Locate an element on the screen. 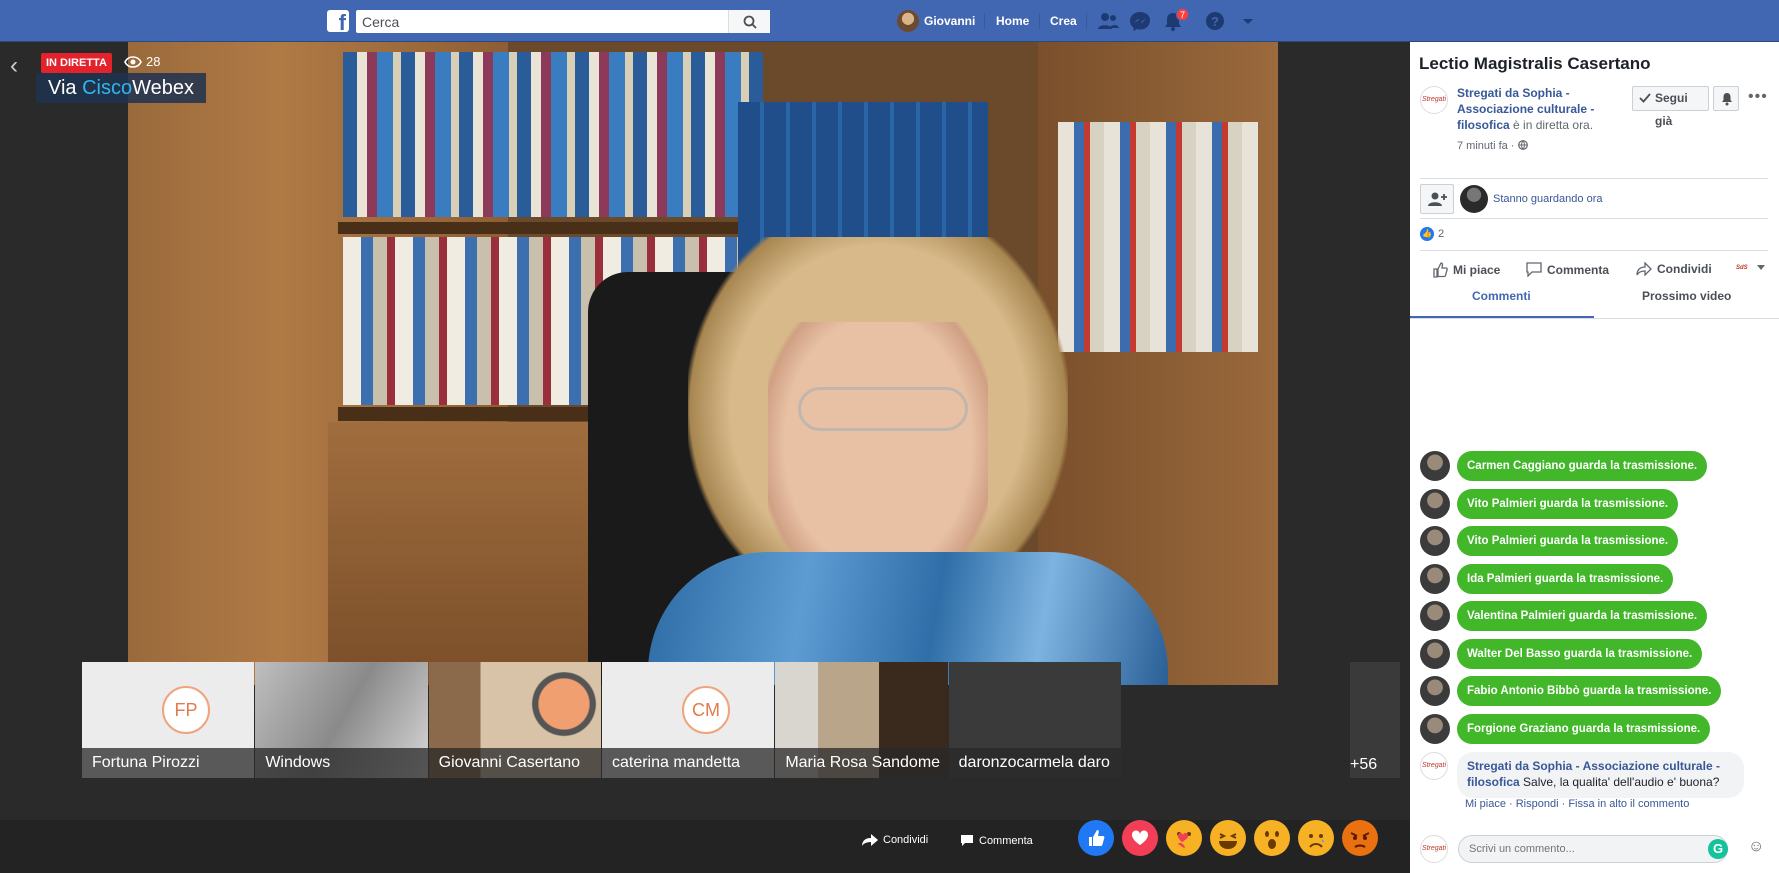 Image resolution: width=1779 pixels, height=873 pixels. live-status-text: è in diretta ora. is located at coordinates (1551, 125).